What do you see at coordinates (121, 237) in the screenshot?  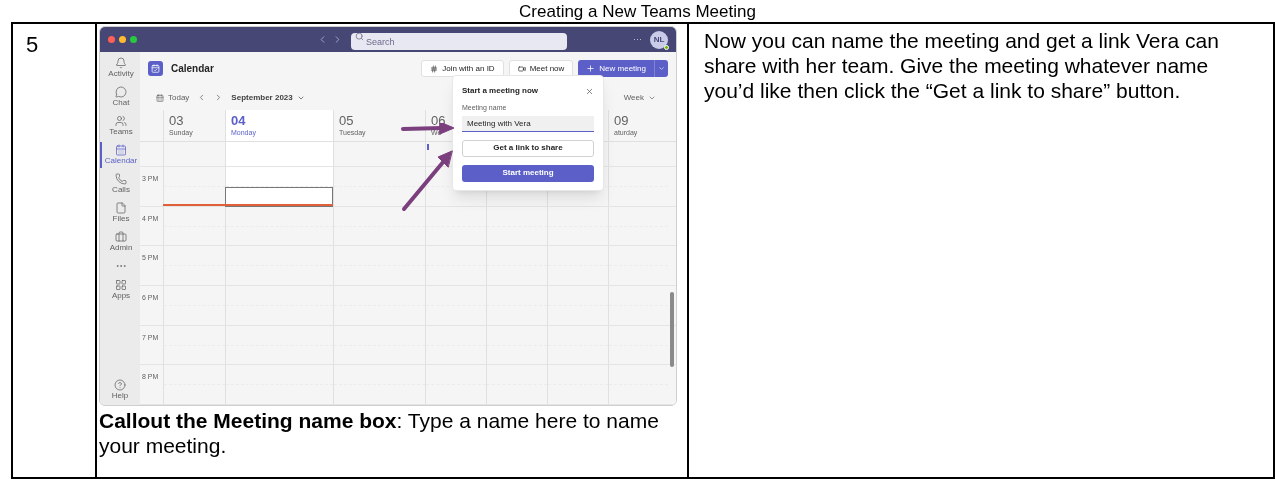 I see `briefcase-icon` at bounding box center [121, 237].